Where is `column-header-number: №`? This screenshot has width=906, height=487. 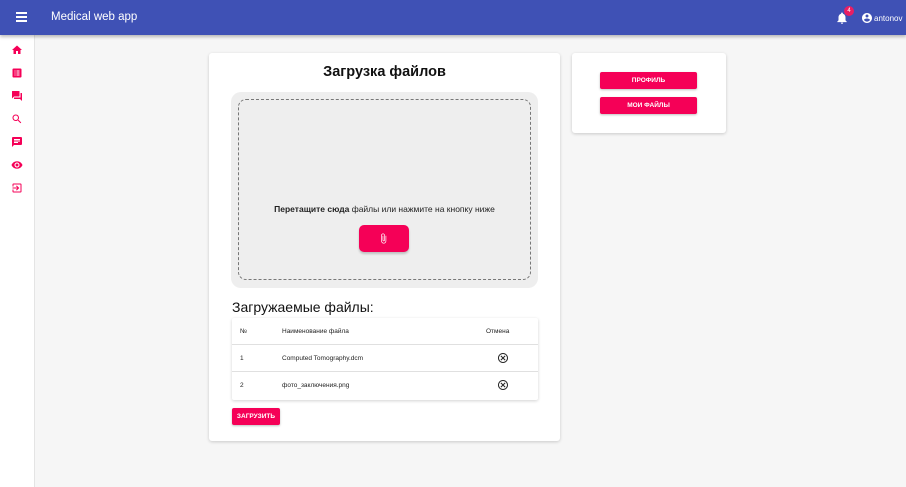
column-header-number: № is located at coordinates (243, 331).